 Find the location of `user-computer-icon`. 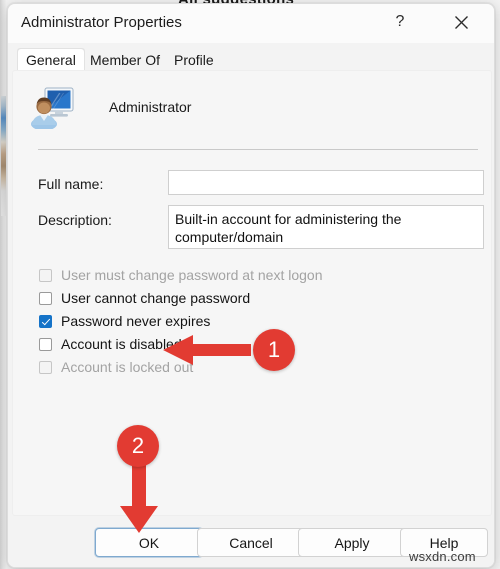

user-computer-icon is located at coordinates (53, 108).